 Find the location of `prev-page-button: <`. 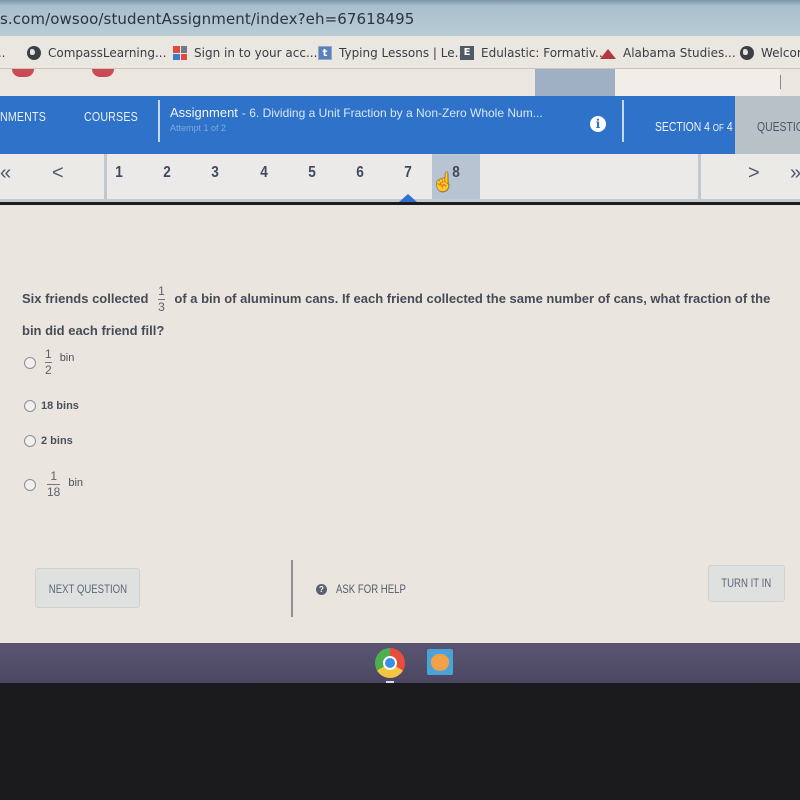

prev-page-button: < is located at coordinates (58, 173).